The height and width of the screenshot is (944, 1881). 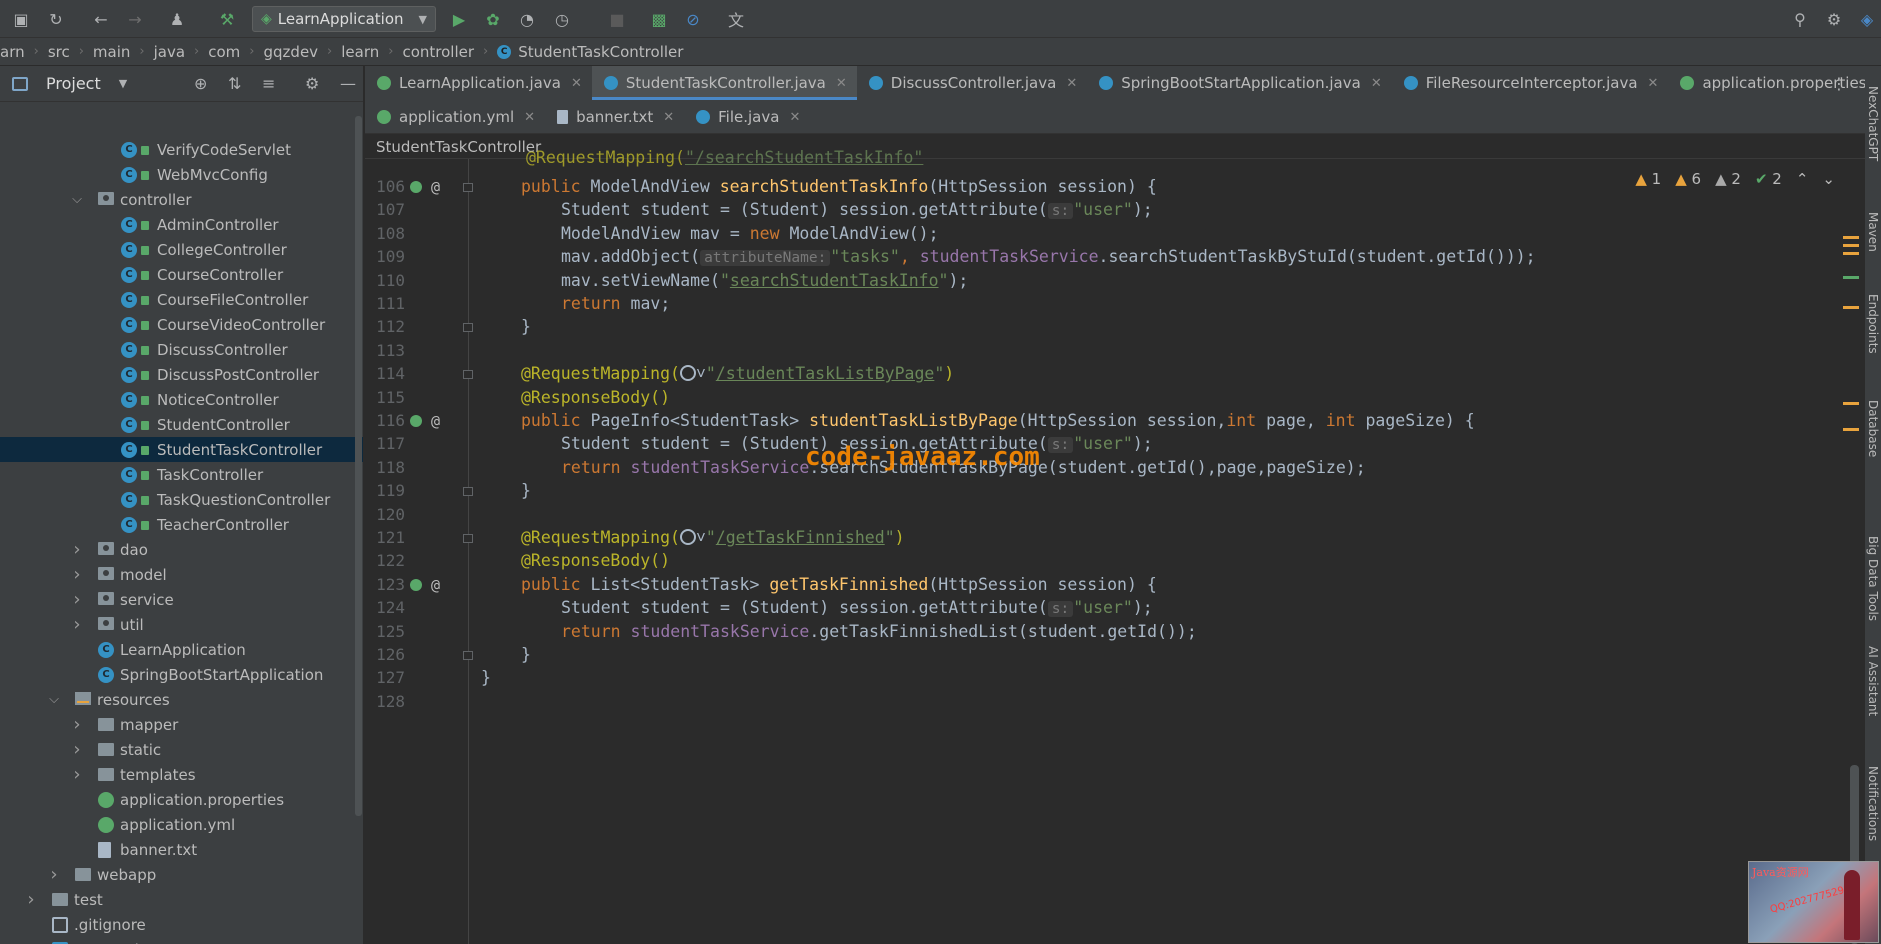 What do you see at coordinates (101, 19) in the screenshot?
I see `back-icon: ←` at bounding box center [101, 19].